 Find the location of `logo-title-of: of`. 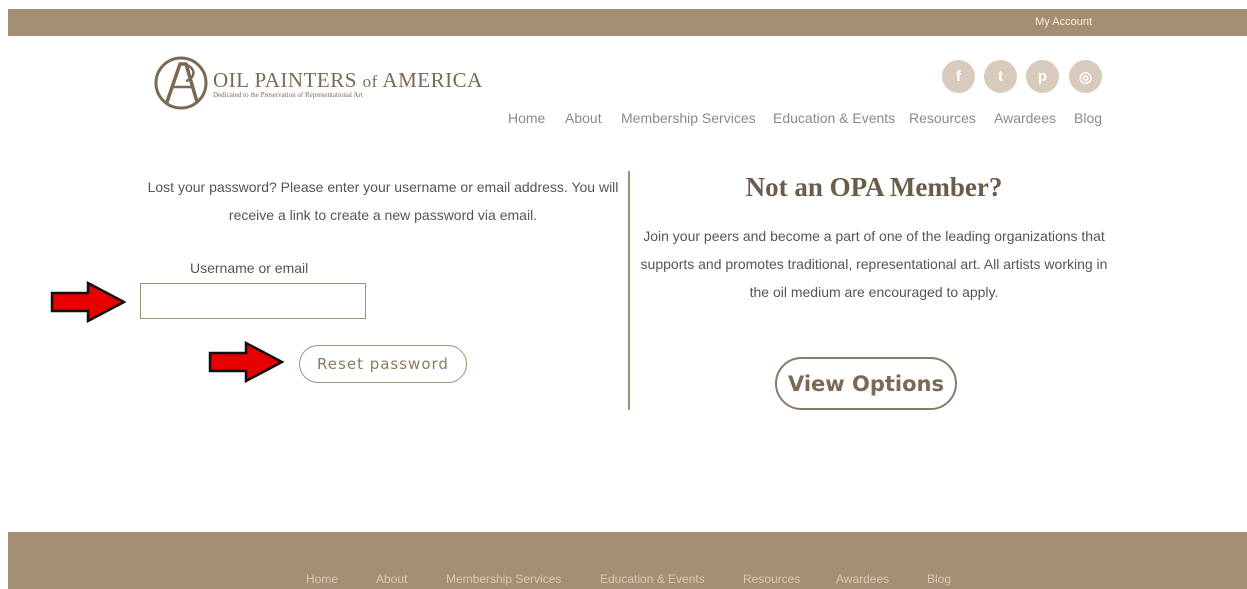

logo-title-of: of is located at coordinates (370, 81).